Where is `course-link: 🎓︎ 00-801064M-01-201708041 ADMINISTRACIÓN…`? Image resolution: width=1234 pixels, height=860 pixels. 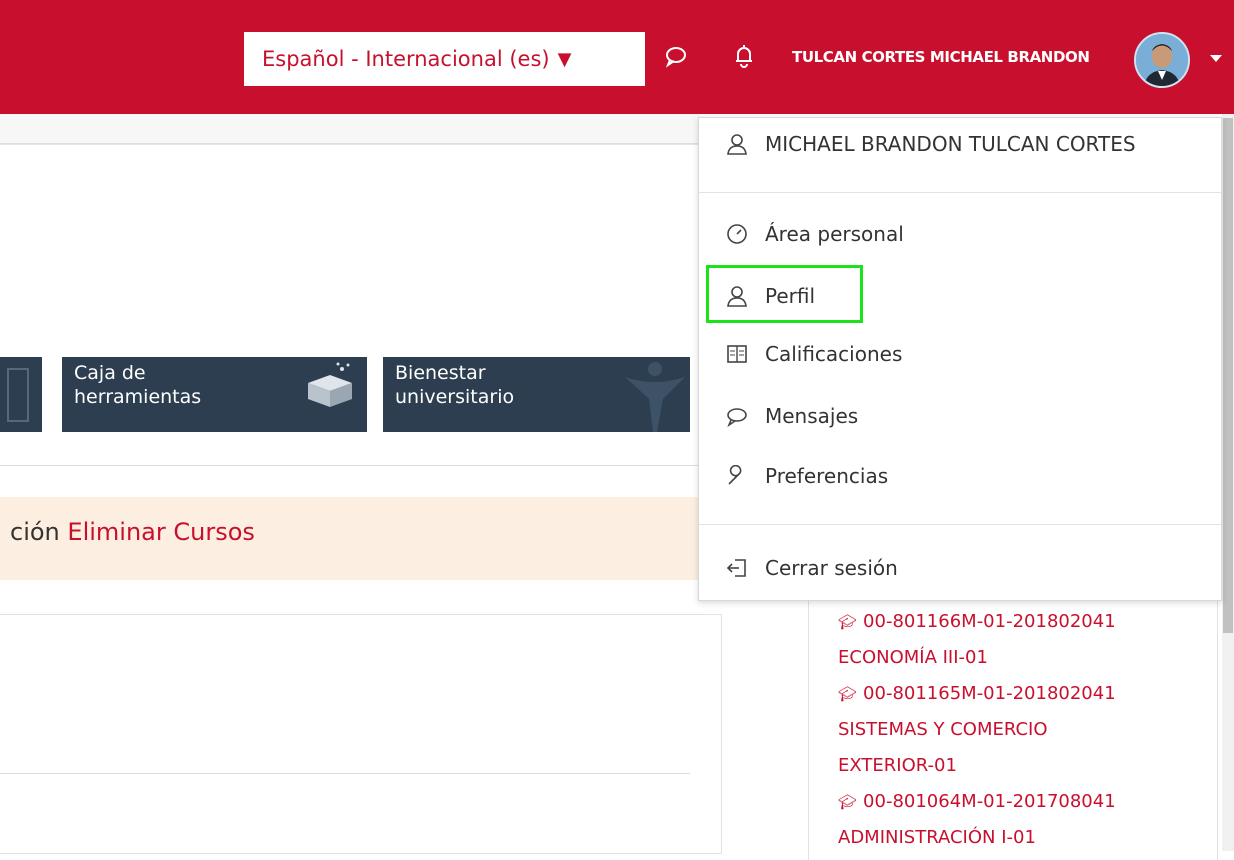
course-link: 🎓︎ 00-801064M-01-201708041 ADMINISTRACIÓN… is located at coordinates (977, 820).